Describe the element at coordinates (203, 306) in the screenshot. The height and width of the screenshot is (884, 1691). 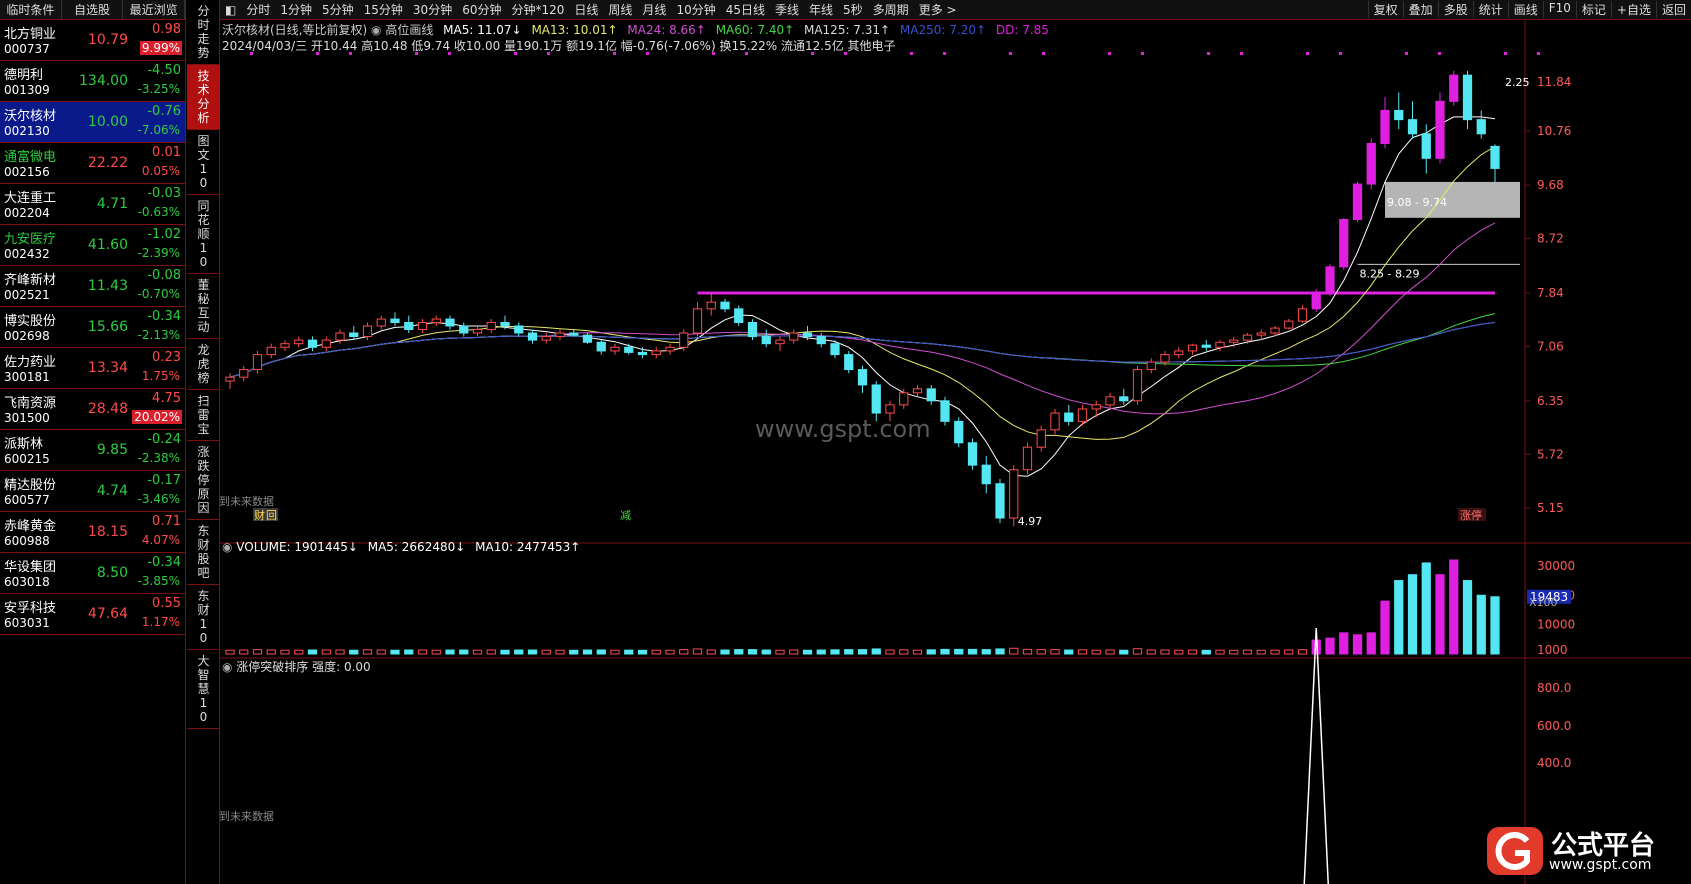
I see `vtab-4: 董秘互动` at that location.